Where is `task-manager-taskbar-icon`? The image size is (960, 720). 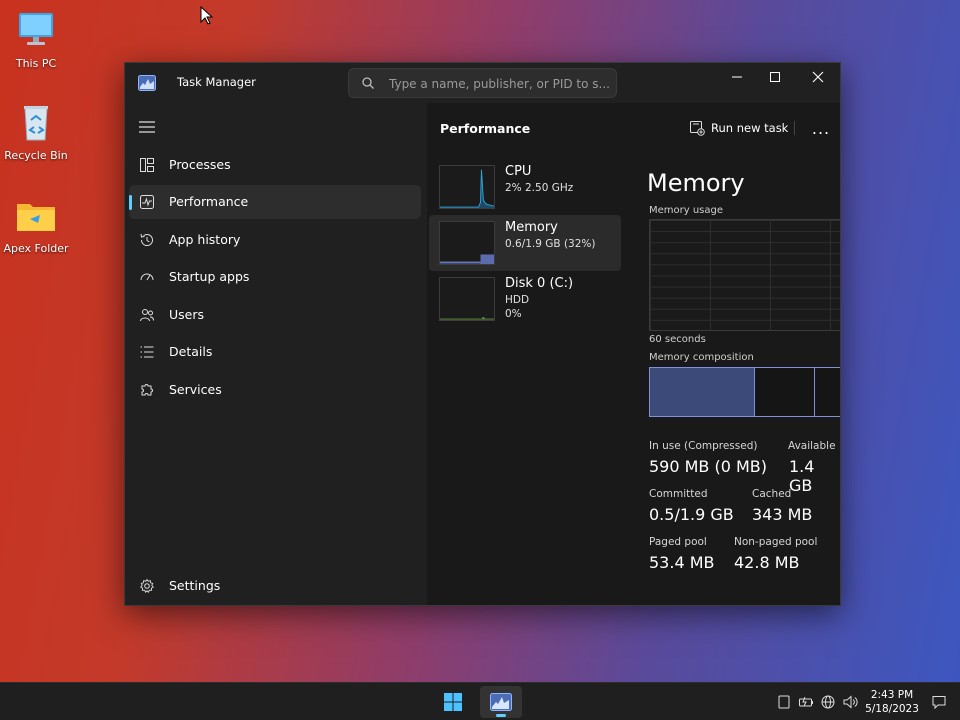
task-manager-taskbar-icon is located at coordinates (501, 702).